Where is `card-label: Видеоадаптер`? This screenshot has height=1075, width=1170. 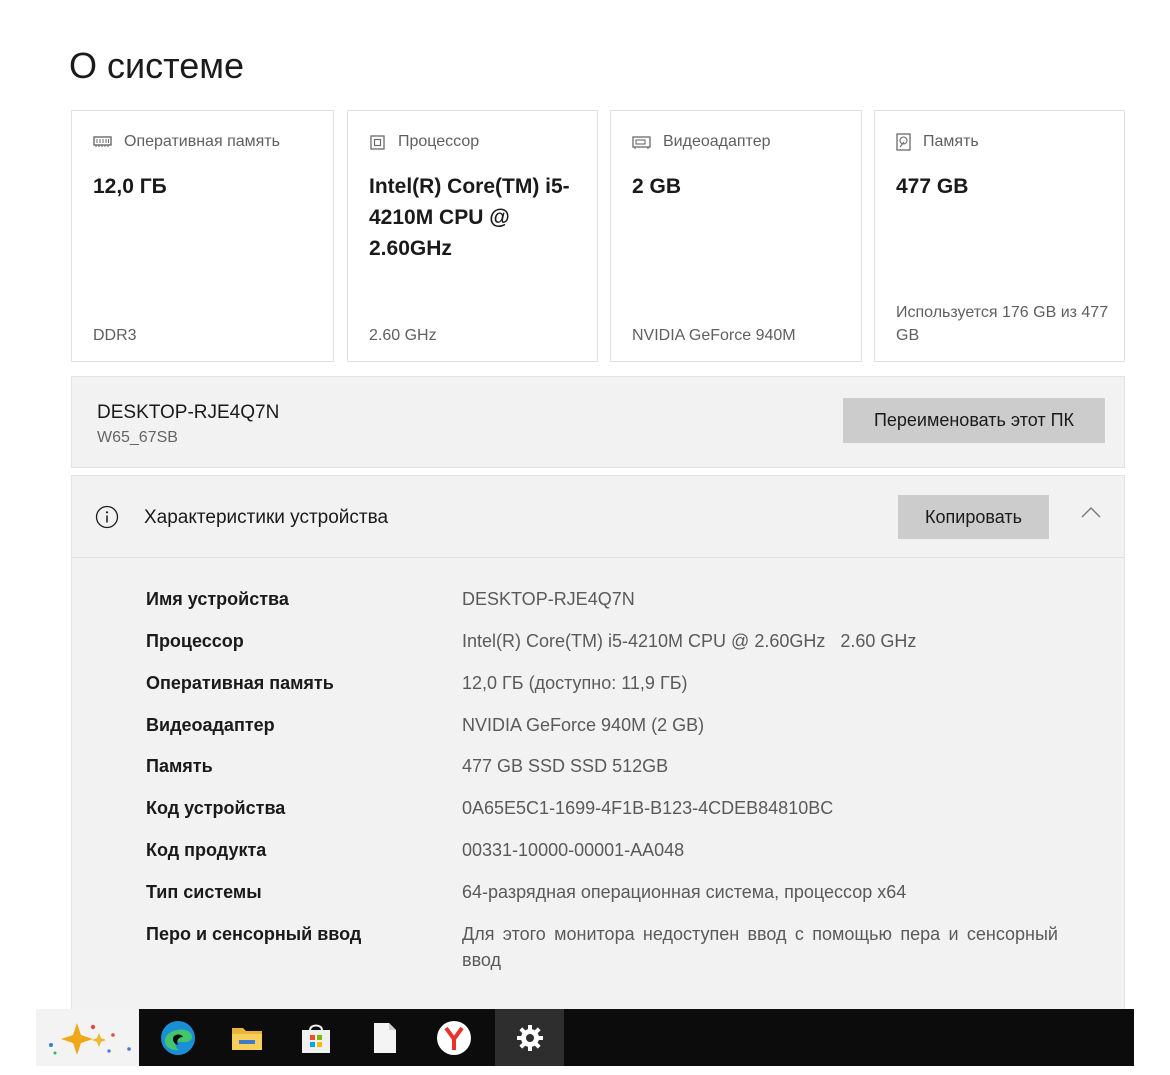 card-label: Видеоадаптер is located at coordinates (717, 141).